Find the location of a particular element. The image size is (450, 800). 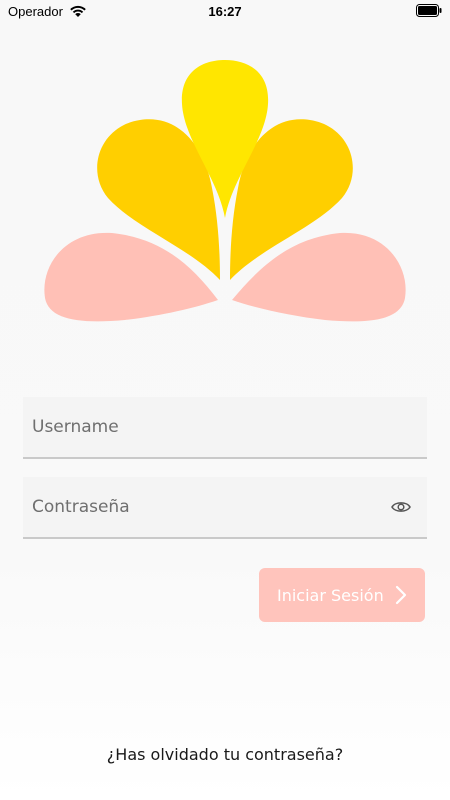

login-button: Iniciar Sesión is located at coordinates (342, 595).